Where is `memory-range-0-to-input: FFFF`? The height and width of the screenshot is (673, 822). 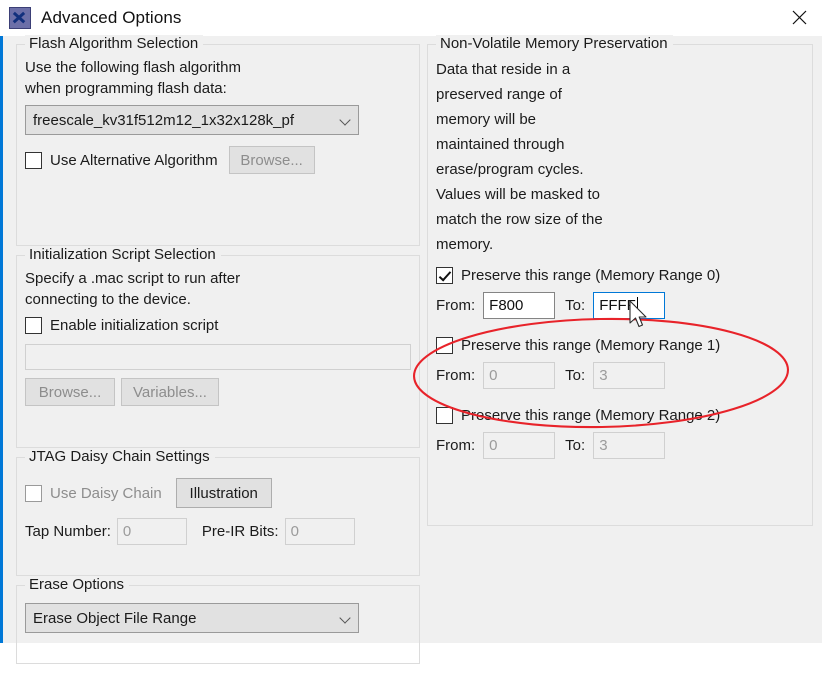
memory-range-0-to-input: FFFF is located at coordinates (629, 305).